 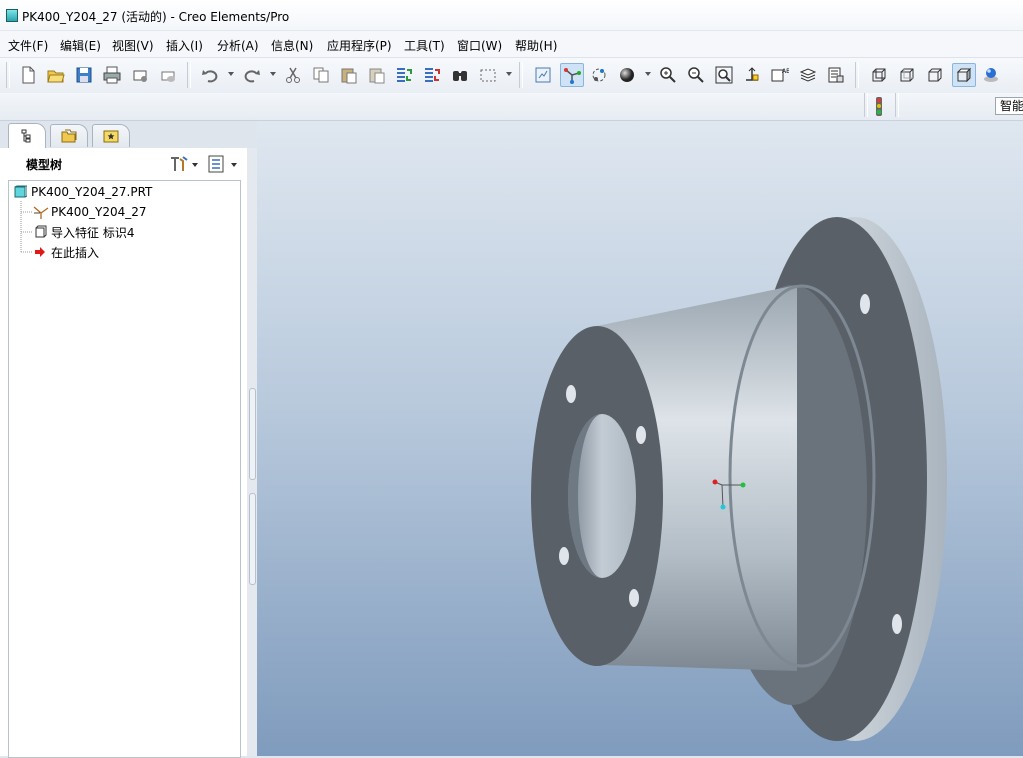 What do you see at coordinates (273, 74) in the screenshot?
I see `redo-dropdown-icon` at bounding box center [273, 74].